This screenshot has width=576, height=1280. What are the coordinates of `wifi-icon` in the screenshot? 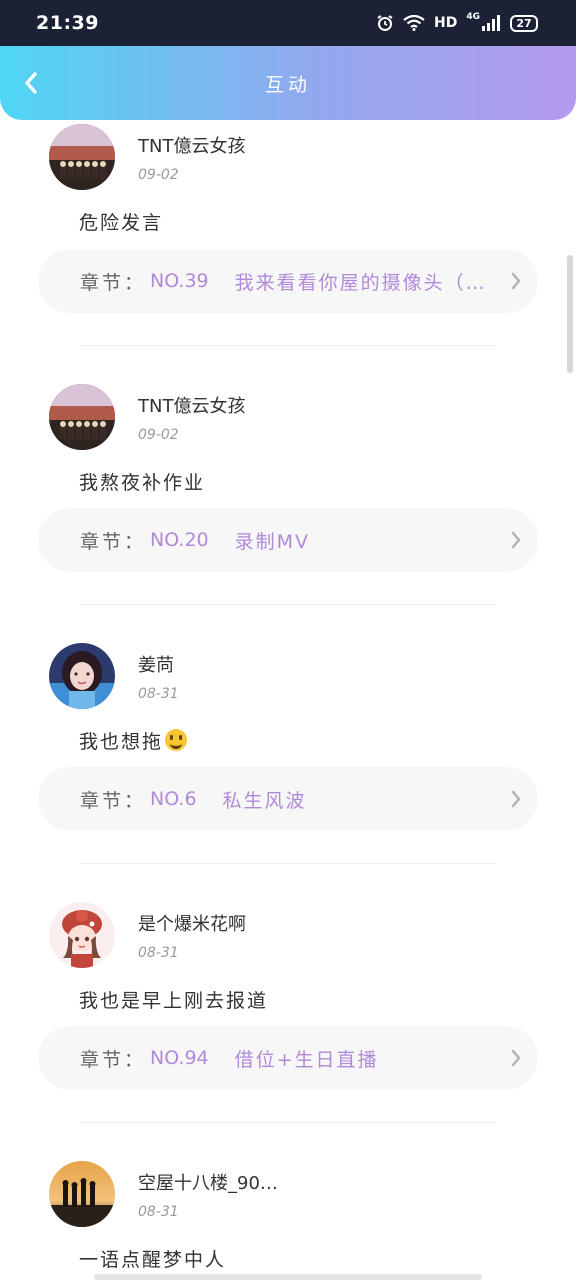 It's located at (414, 23).